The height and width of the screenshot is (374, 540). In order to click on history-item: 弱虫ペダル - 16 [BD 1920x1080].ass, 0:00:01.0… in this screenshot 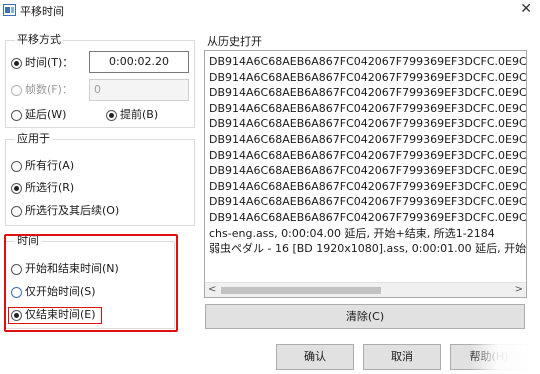, I will do `click(367, 249)`.